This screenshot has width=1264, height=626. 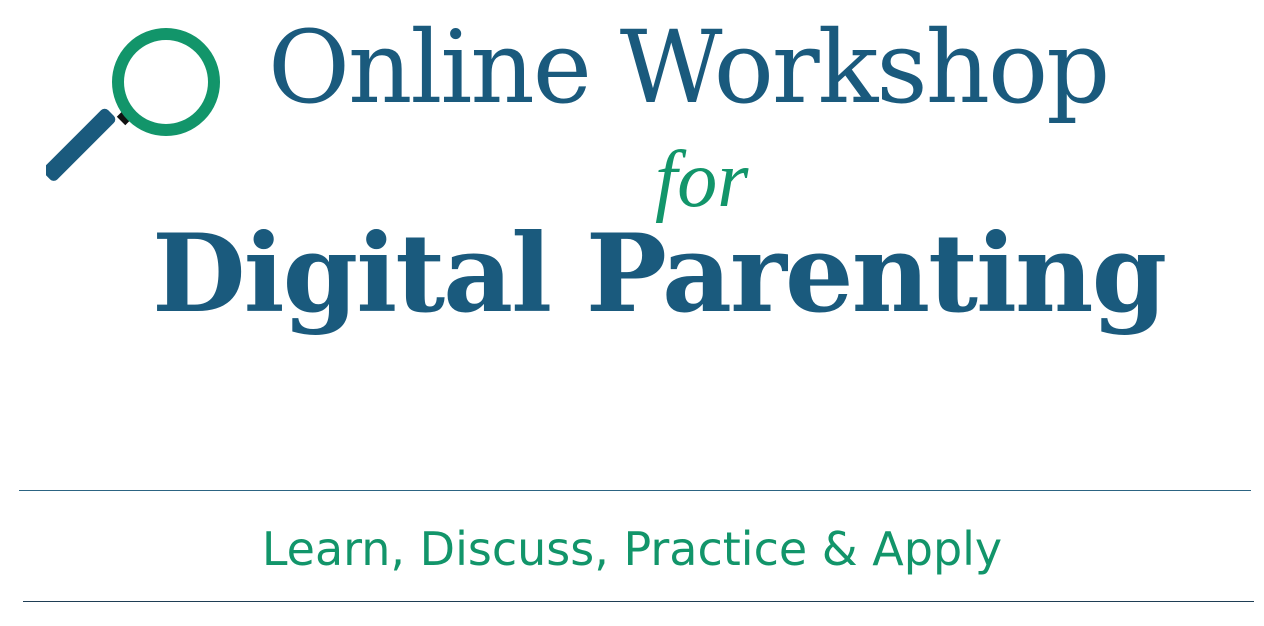 I want to click on magnifying-glass-lens-ring, so click(x=166, y=82).